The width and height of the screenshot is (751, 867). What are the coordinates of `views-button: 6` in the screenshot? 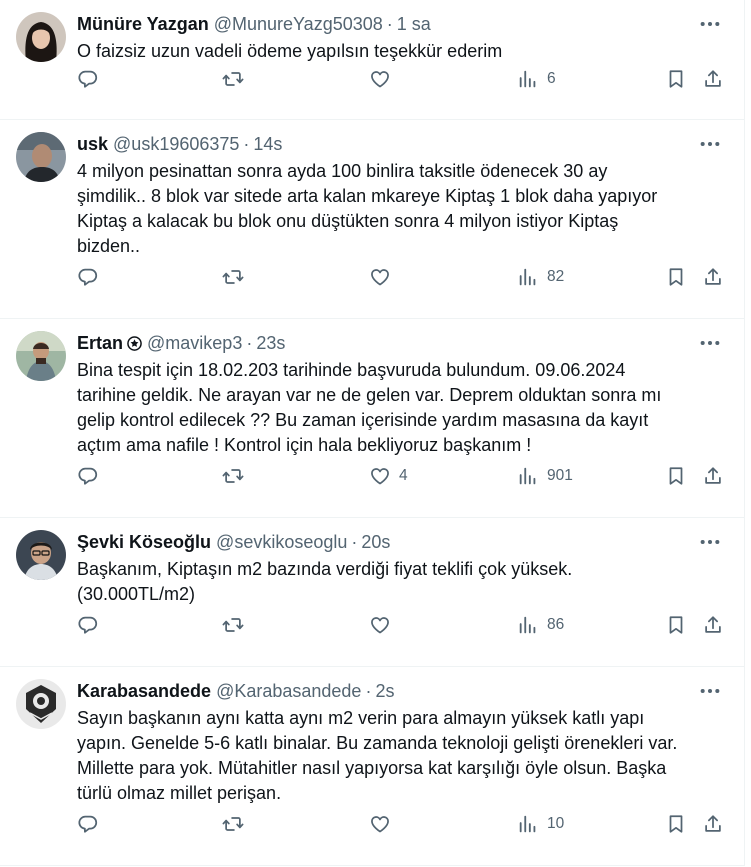 It's located at (536, 79).